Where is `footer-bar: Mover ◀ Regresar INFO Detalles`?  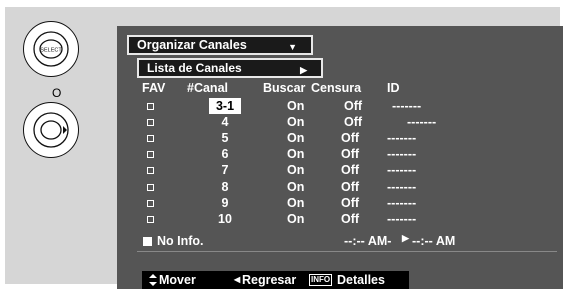
footer-bar: Mover ◀ Regresar INFO Detalles is located at coordinates (275, 280).